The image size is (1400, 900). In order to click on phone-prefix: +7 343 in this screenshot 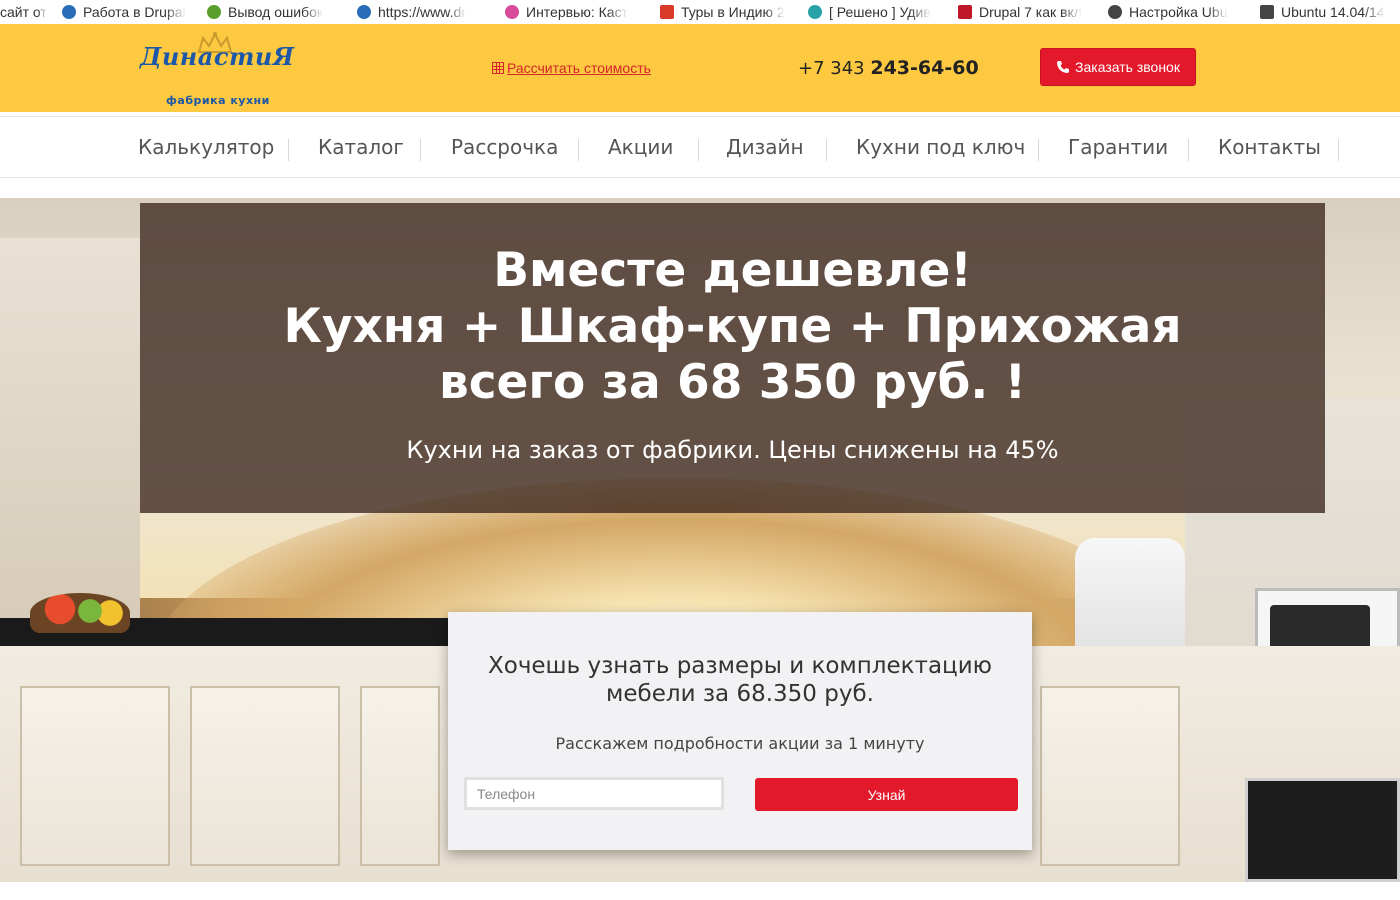, I will do `click(831, 68)`.